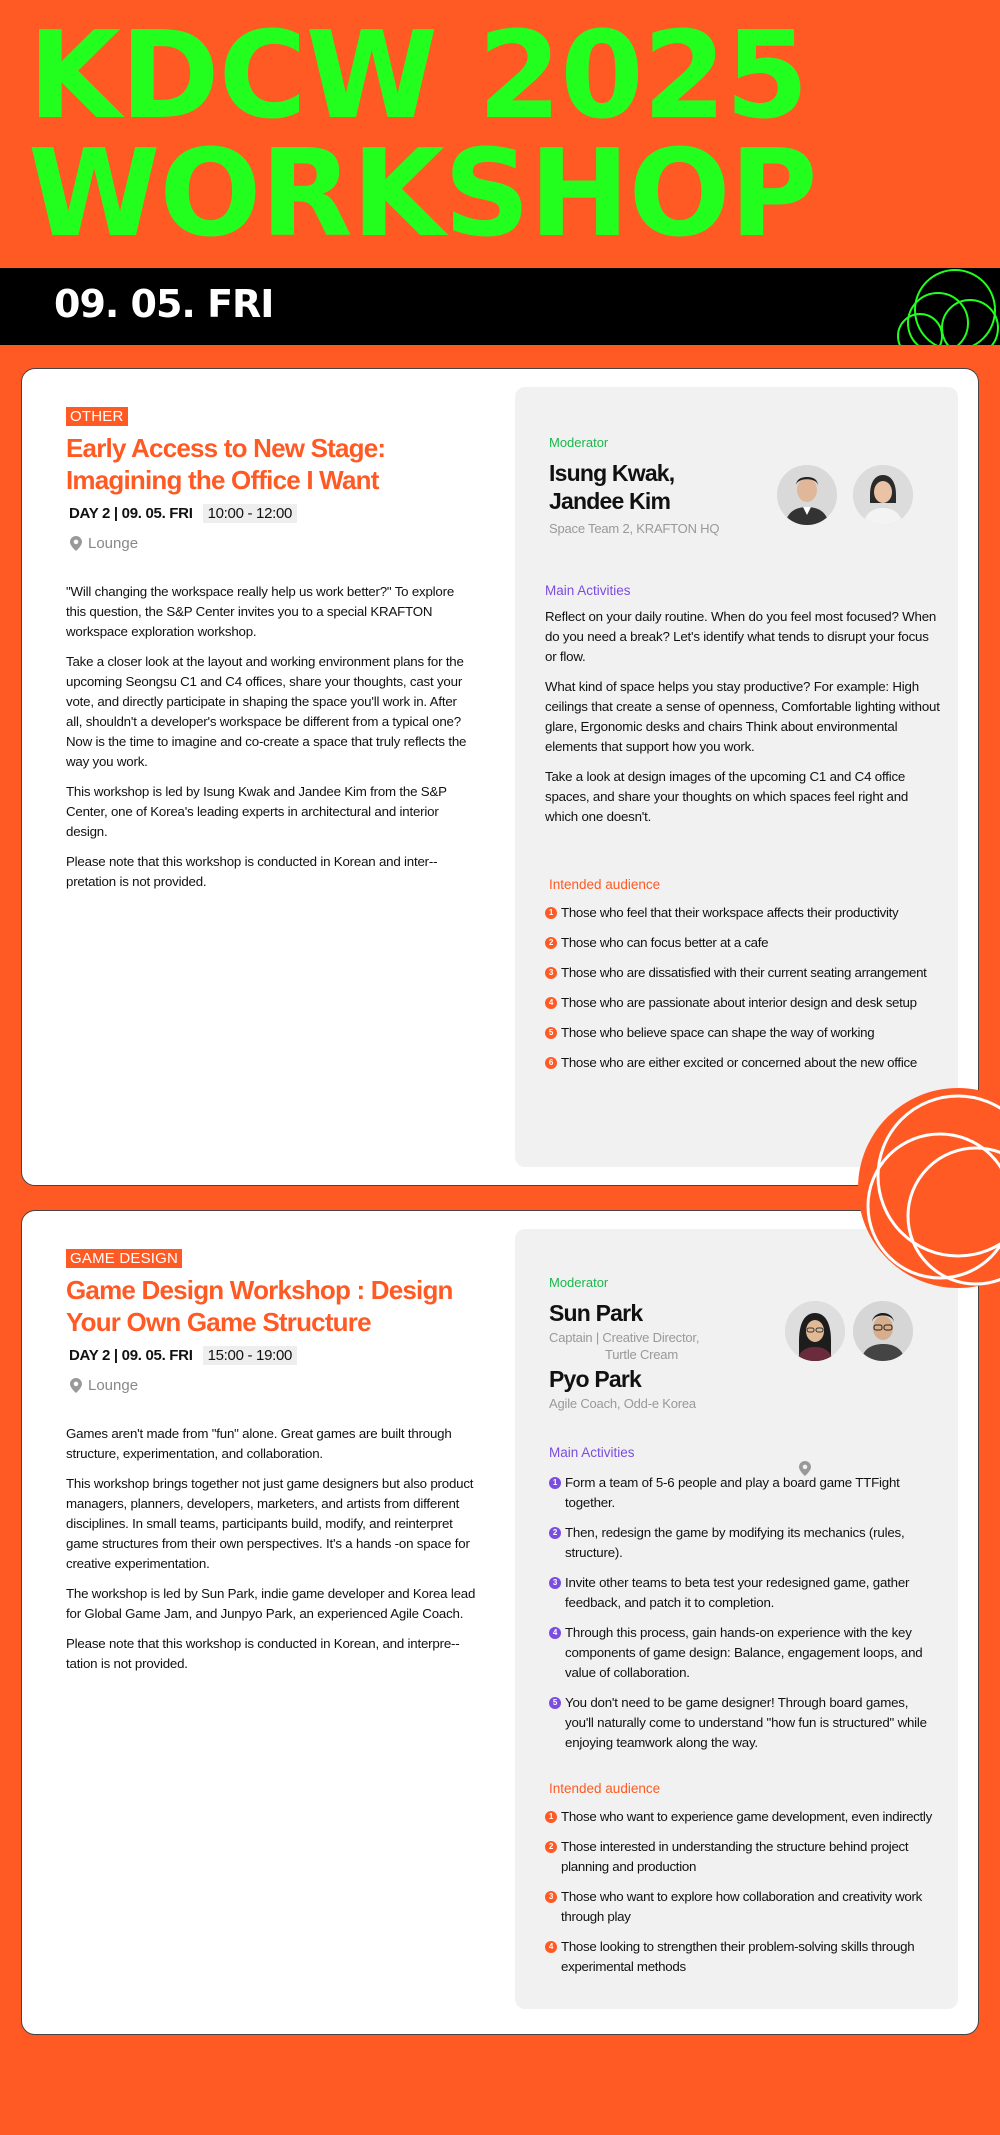 The image size is (1000, 2135). What do you see at coordinates (634, 528) in the screenshot?
I see `moderator-affiliation: Space Team 2, KRAFTON HQ` at bounding box center [634, 528].